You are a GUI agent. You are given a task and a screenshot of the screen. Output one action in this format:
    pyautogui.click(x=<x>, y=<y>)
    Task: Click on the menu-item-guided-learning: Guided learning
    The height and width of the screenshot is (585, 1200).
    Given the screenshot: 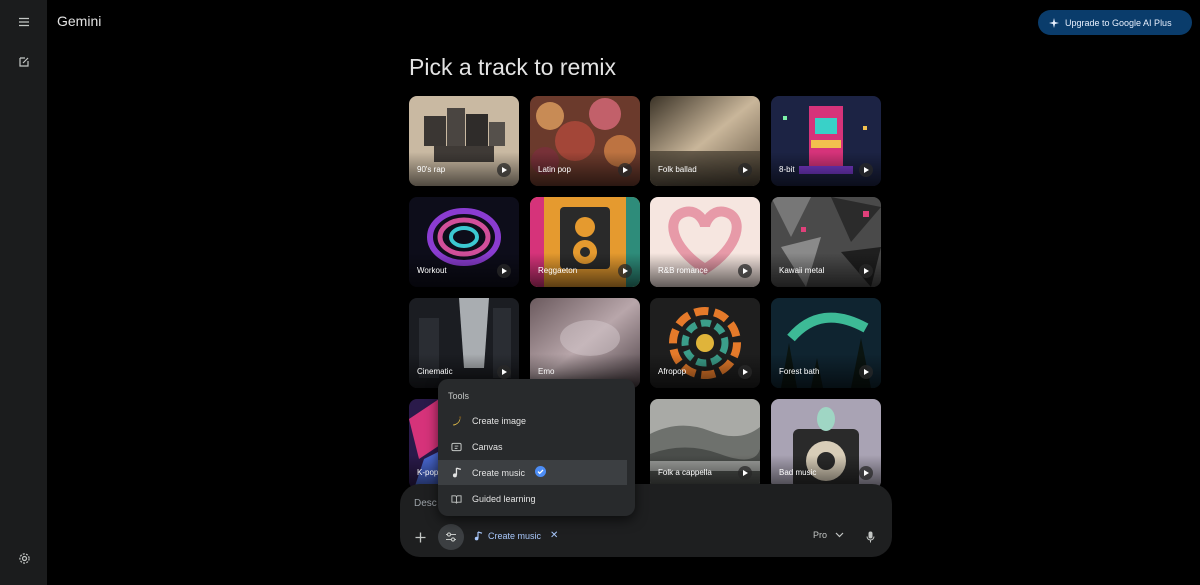 What is the action you would take?
    pyautogui.click(x=533, y=498)
    